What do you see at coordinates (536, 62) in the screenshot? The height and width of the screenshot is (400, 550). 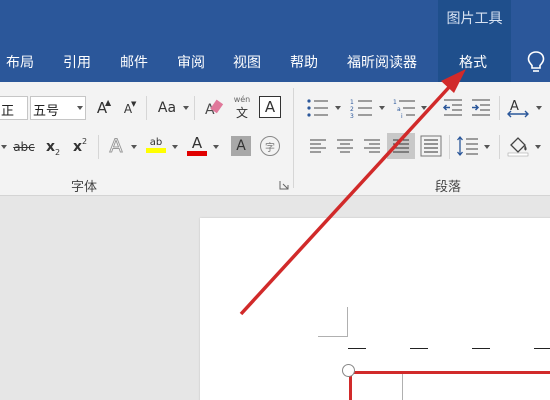 I see `lightbulb-icon` at bounding box center [536, 62].